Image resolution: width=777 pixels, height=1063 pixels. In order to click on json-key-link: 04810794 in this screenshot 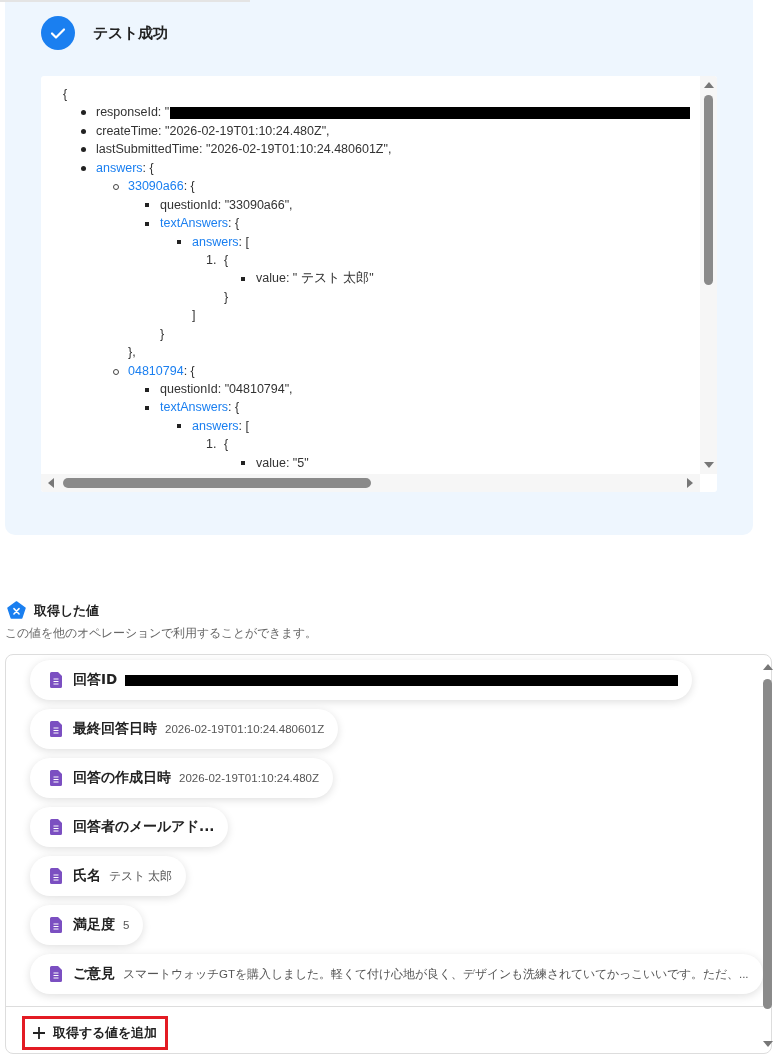, I will do `click(156, 370)`.